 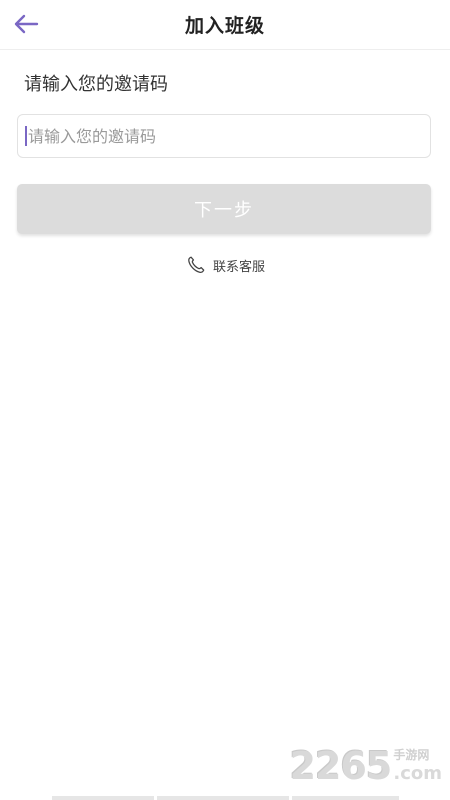 I want to click on top-bar: 加入班级, so click(x=225, y=25).